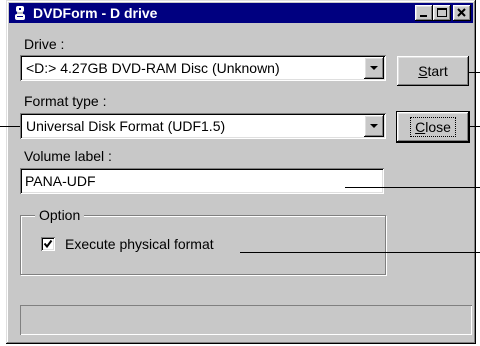 This screenshot has width=480, height=346. What do you see at coordinates (246, 320) in the screenshot?
I see `status-bar` at bounding box center [246, 320].